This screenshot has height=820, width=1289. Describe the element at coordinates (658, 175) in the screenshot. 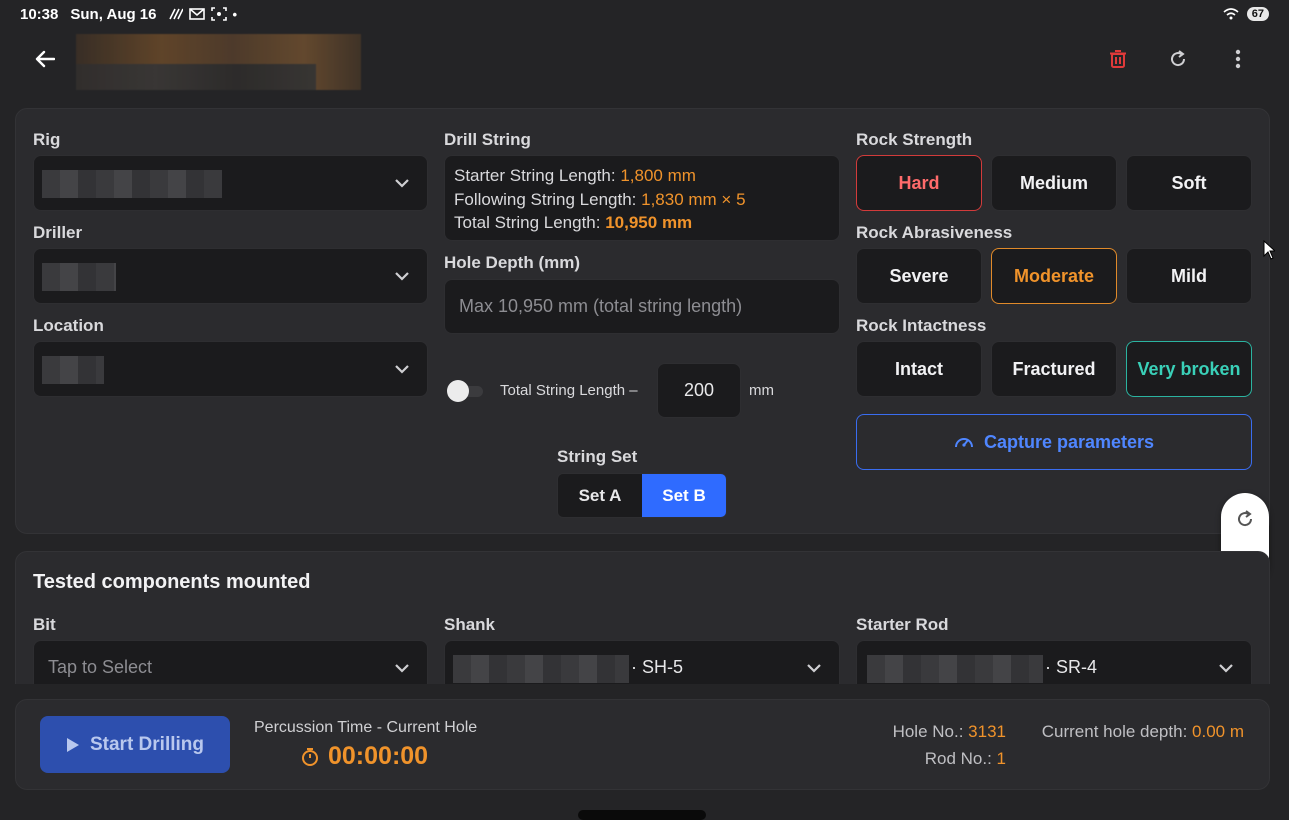

I see `starter-string-value: 1,800 mm` at that location.